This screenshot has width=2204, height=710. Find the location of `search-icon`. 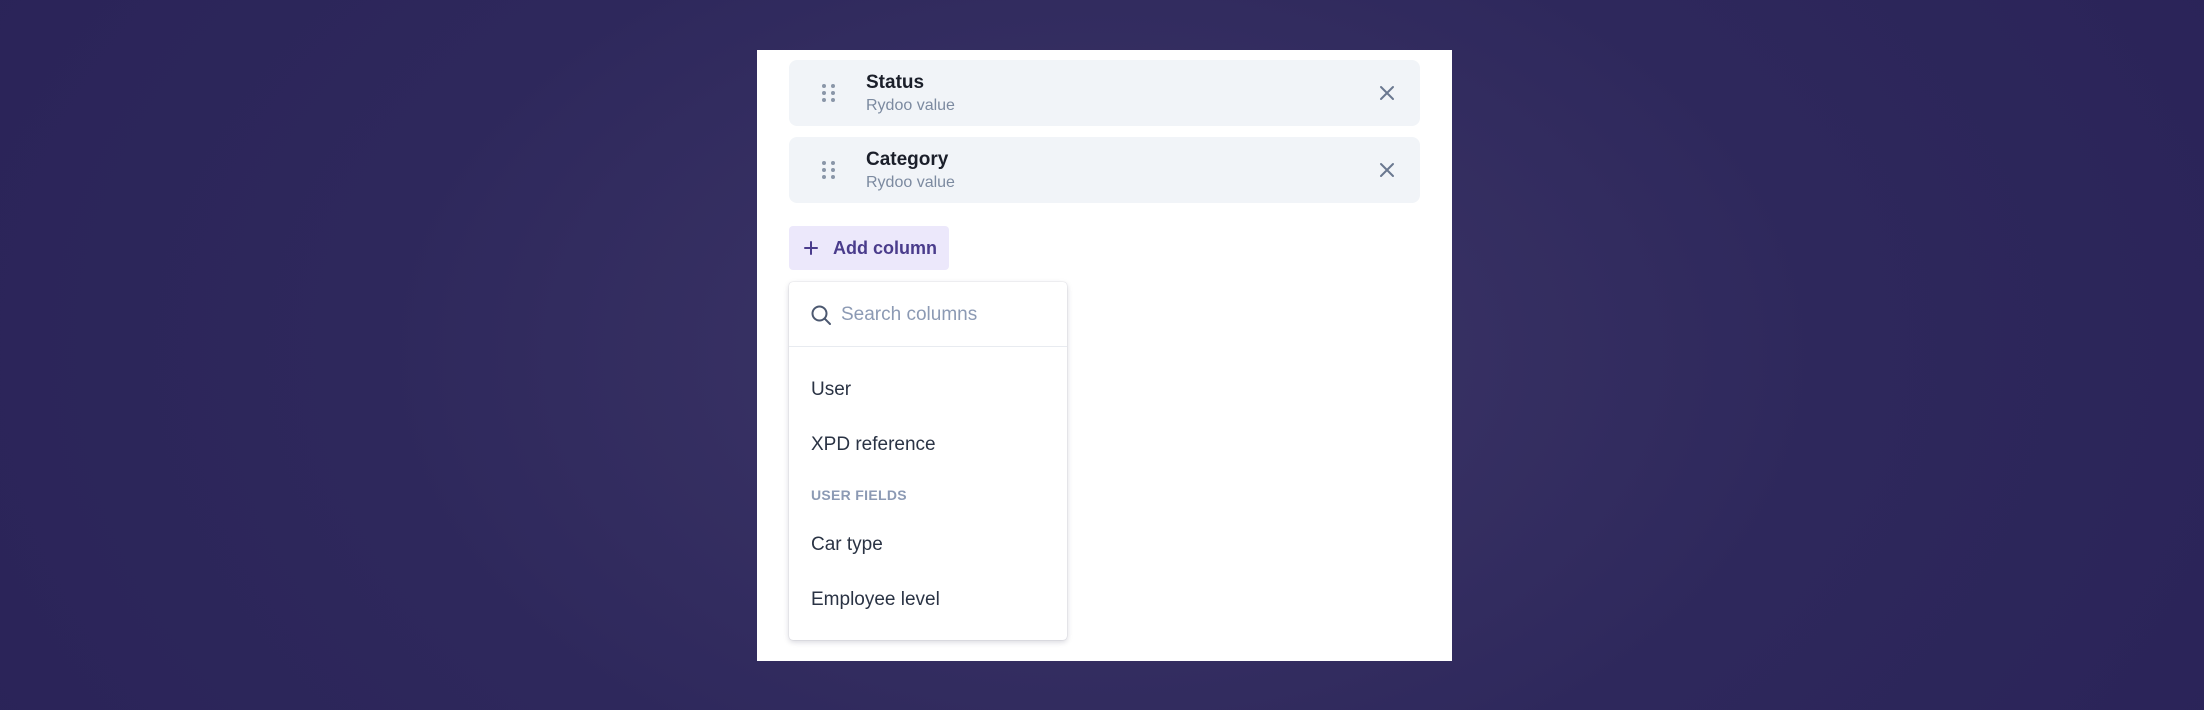

search-icon is located at coordinates (821, 315).